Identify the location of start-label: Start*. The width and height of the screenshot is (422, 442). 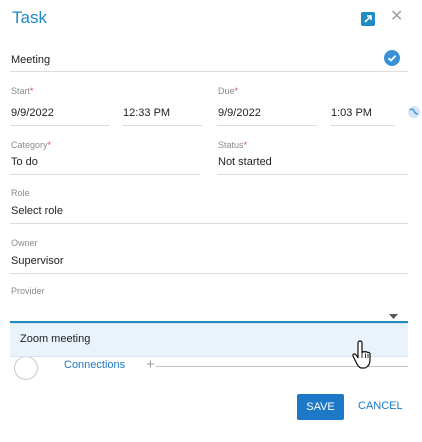
(22, 91).